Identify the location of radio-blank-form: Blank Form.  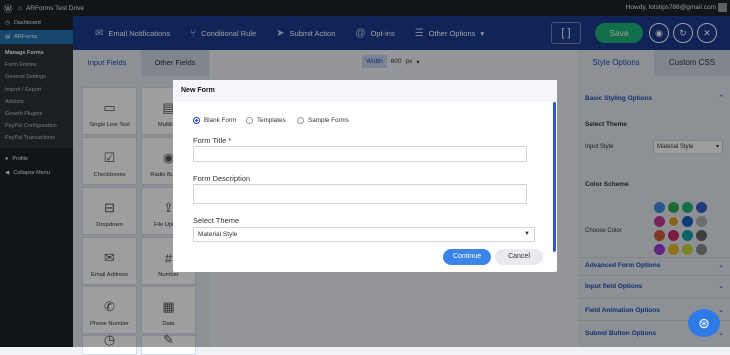
(214, 120).